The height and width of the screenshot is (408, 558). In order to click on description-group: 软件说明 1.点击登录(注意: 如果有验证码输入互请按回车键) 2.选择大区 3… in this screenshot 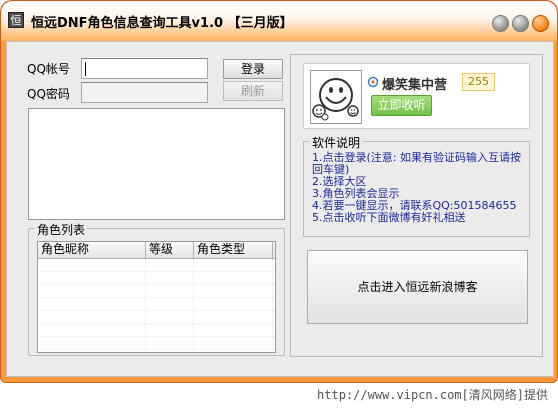, I will do `click(416, 185)`.